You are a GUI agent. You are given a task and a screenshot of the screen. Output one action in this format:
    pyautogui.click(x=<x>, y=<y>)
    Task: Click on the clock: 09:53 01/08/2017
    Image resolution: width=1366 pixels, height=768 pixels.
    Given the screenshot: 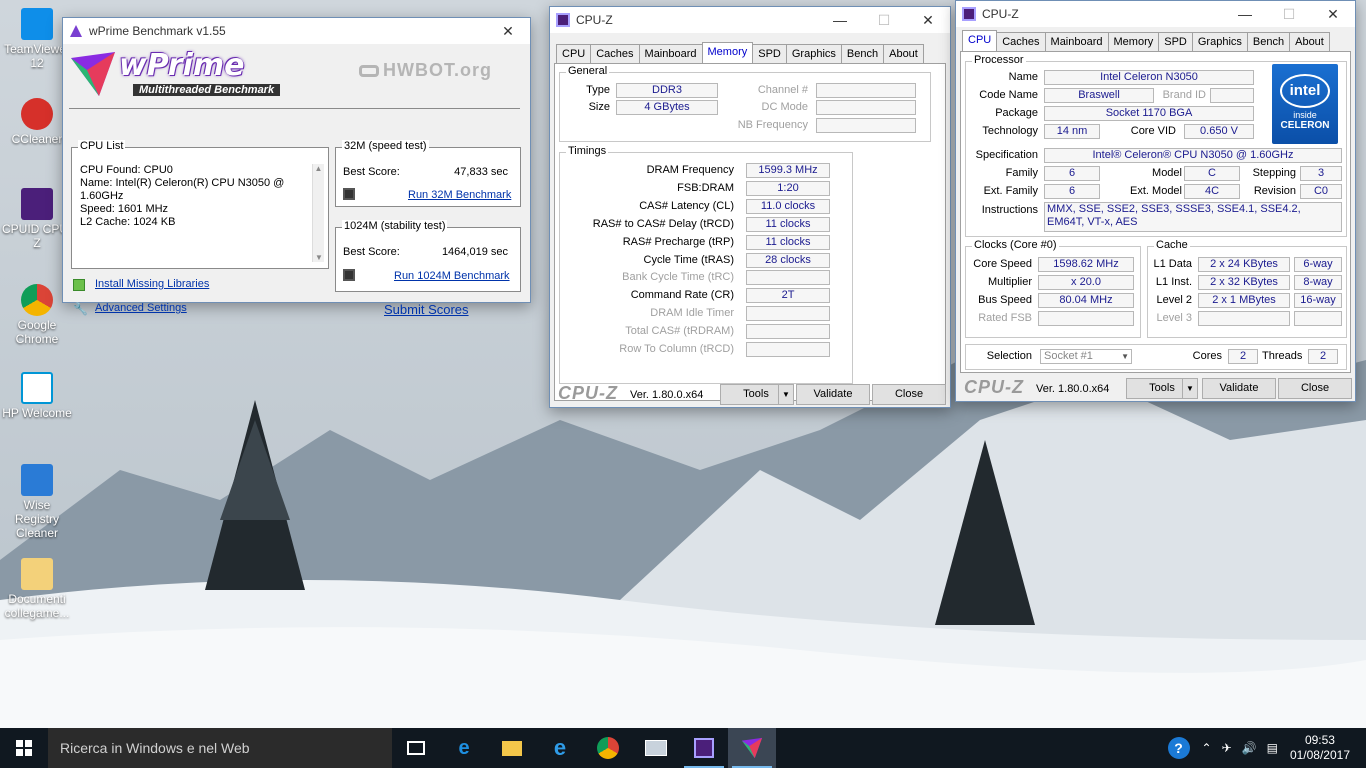 What is the action you would take?
    pyautogui.click(x=1320, y=748)
    